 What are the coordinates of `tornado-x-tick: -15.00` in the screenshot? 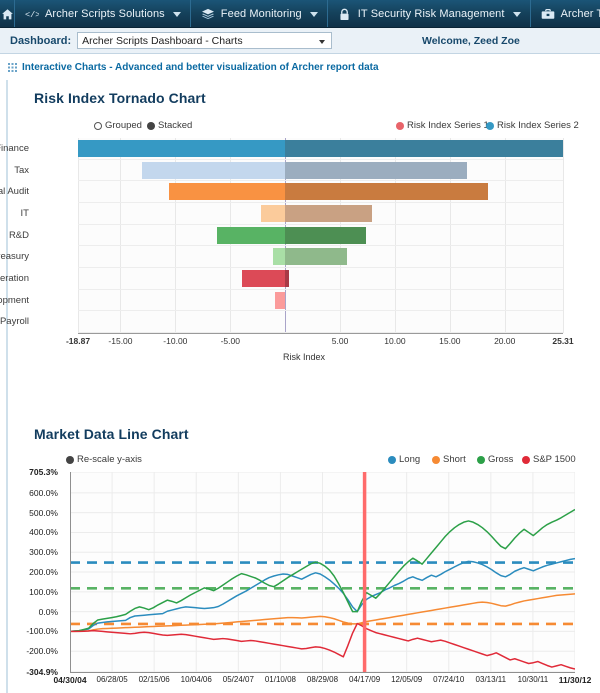 It's located at (120, 341).